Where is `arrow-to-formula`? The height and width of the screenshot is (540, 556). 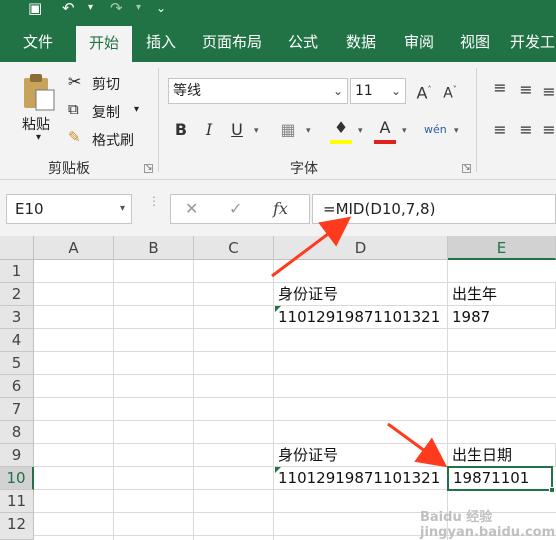
arrow-to-formula is located at coordinates (311, 247).